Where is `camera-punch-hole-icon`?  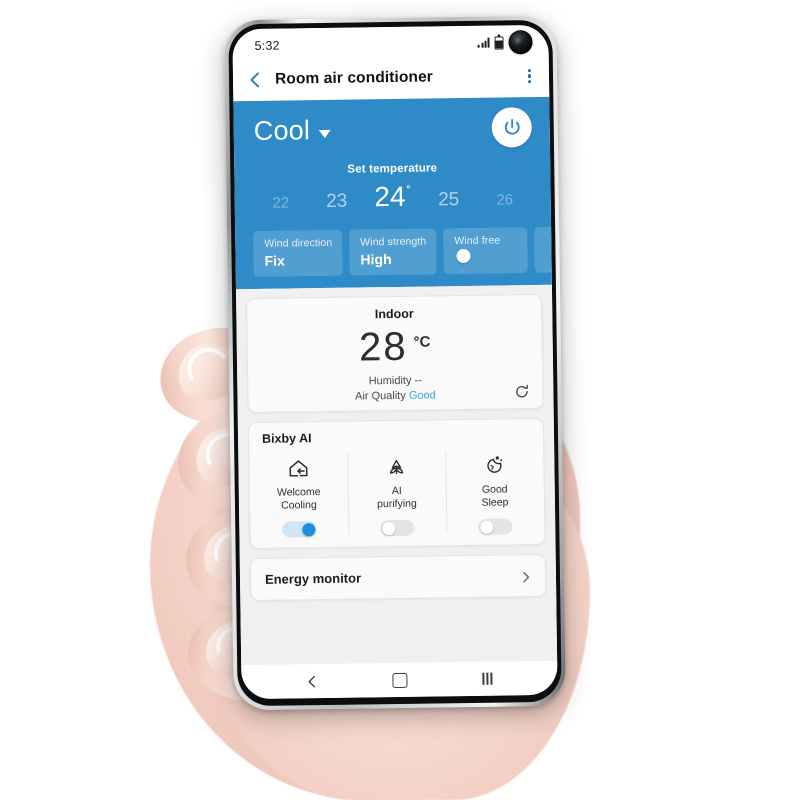 camera-punch-hole-icon is located at coordinates (520, 42).